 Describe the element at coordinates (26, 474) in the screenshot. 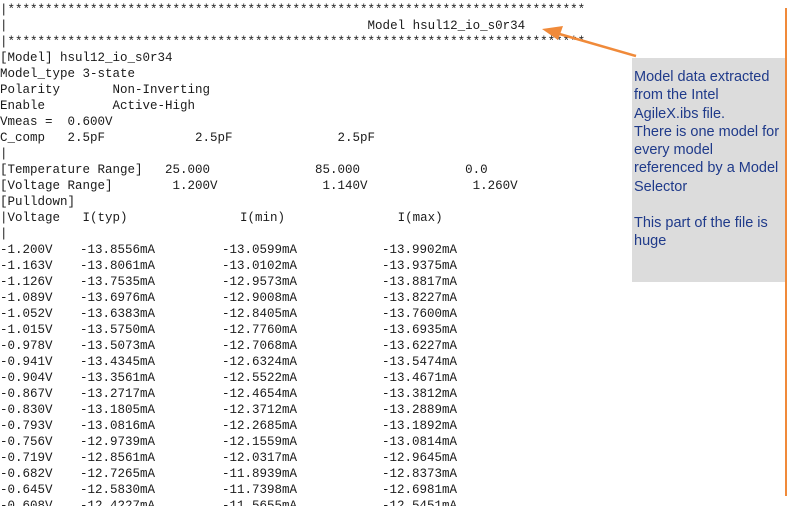

I see `row-voltage: -0.682V` at that location.